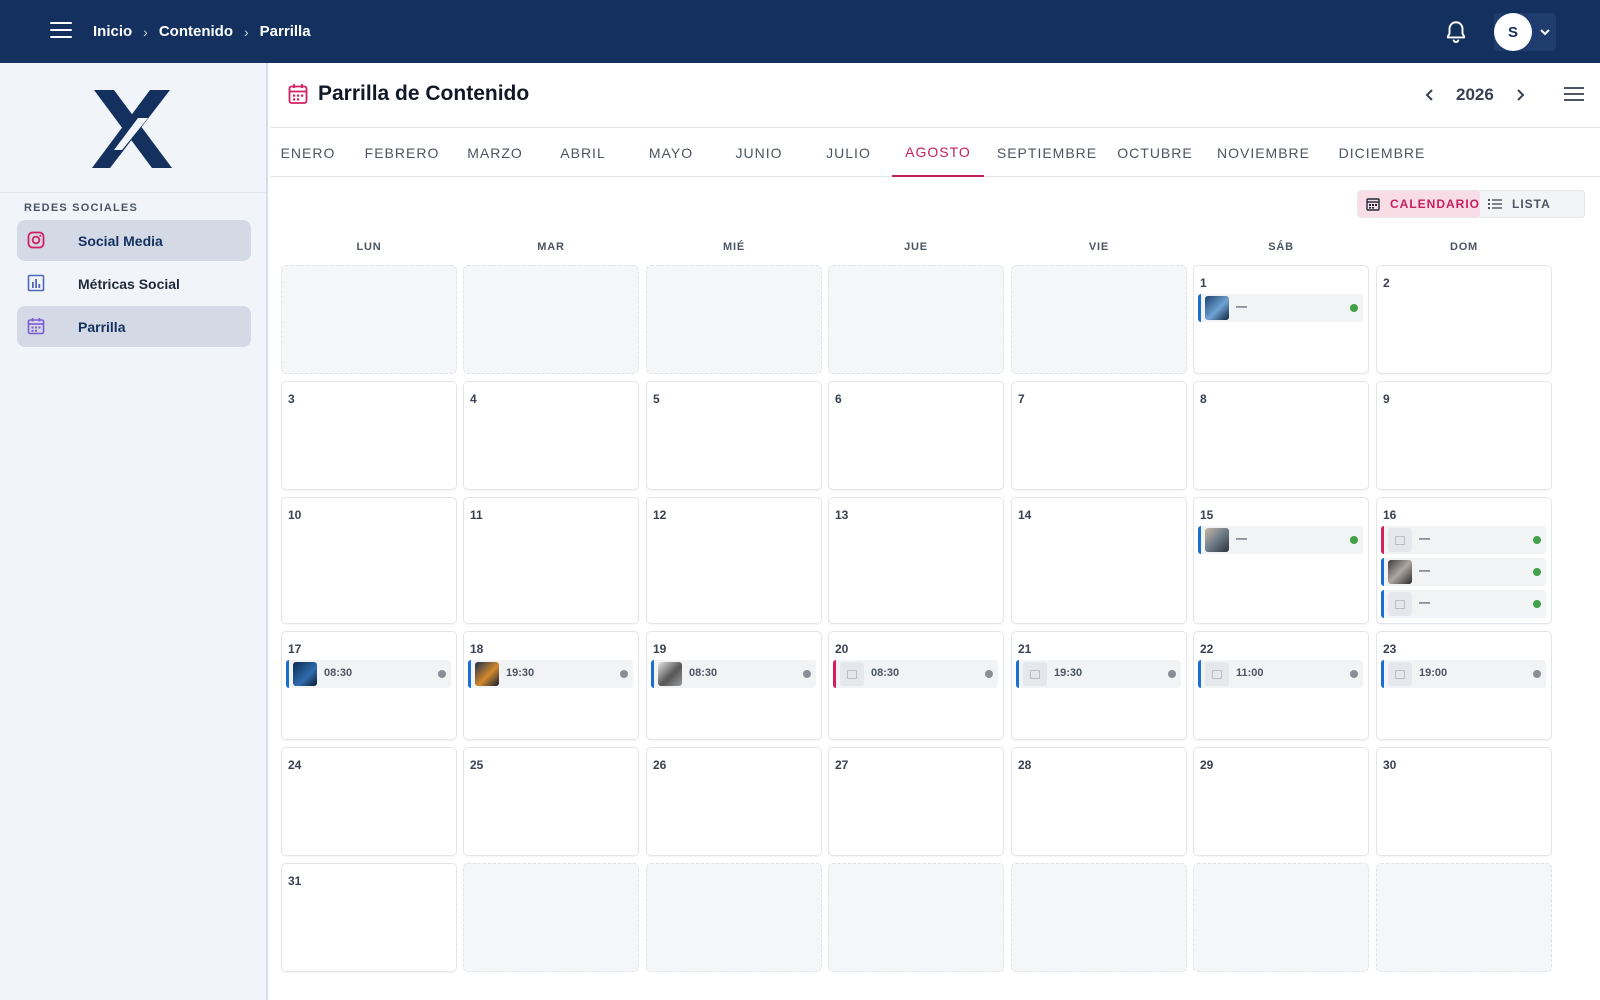 The image size is (1600, 1000). I want to click on instagram-icon, so click(36, 240).